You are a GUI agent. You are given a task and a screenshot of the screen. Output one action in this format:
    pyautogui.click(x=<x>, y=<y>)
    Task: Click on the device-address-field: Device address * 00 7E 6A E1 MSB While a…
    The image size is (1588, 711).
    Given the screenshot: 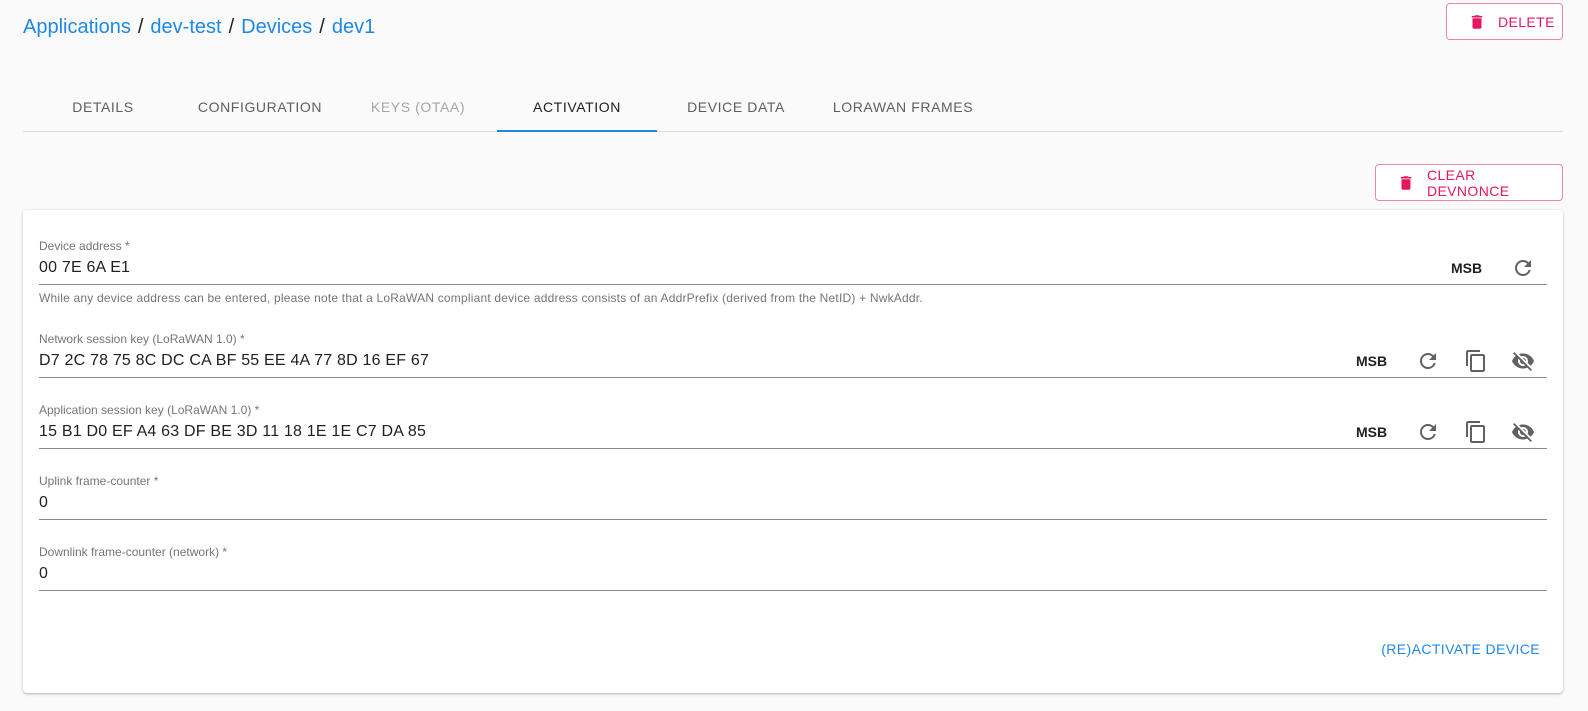 What is the action you would take?
    pyautogui.click(x=793, y=271)
    